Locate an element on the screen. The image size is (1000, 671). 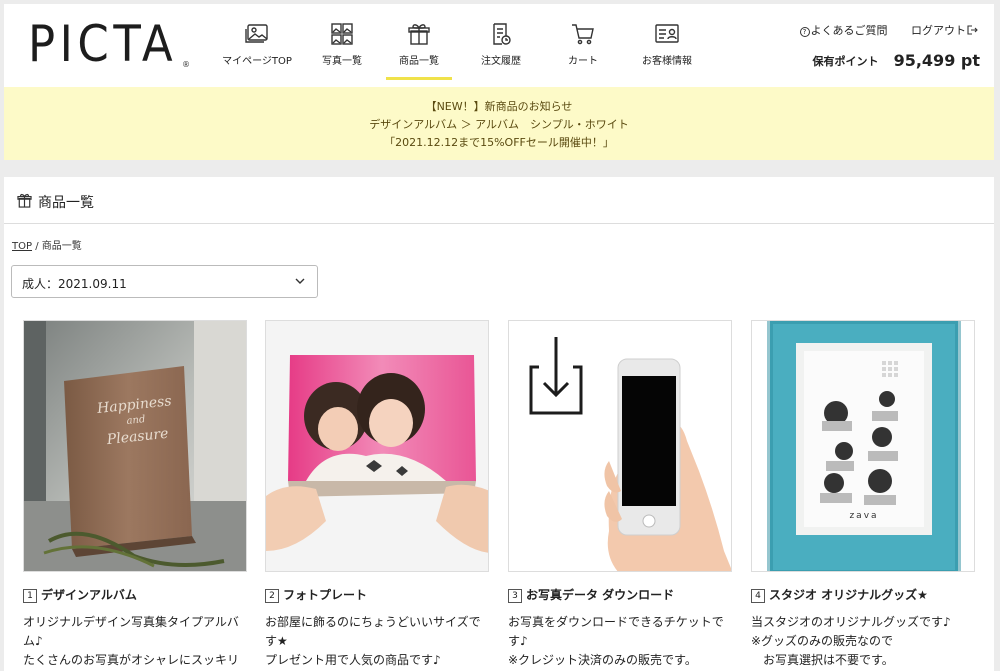
news-line: デザインアルバム ＞ アルバム シンプル・ホワイト is located at coordinates (499, 124).